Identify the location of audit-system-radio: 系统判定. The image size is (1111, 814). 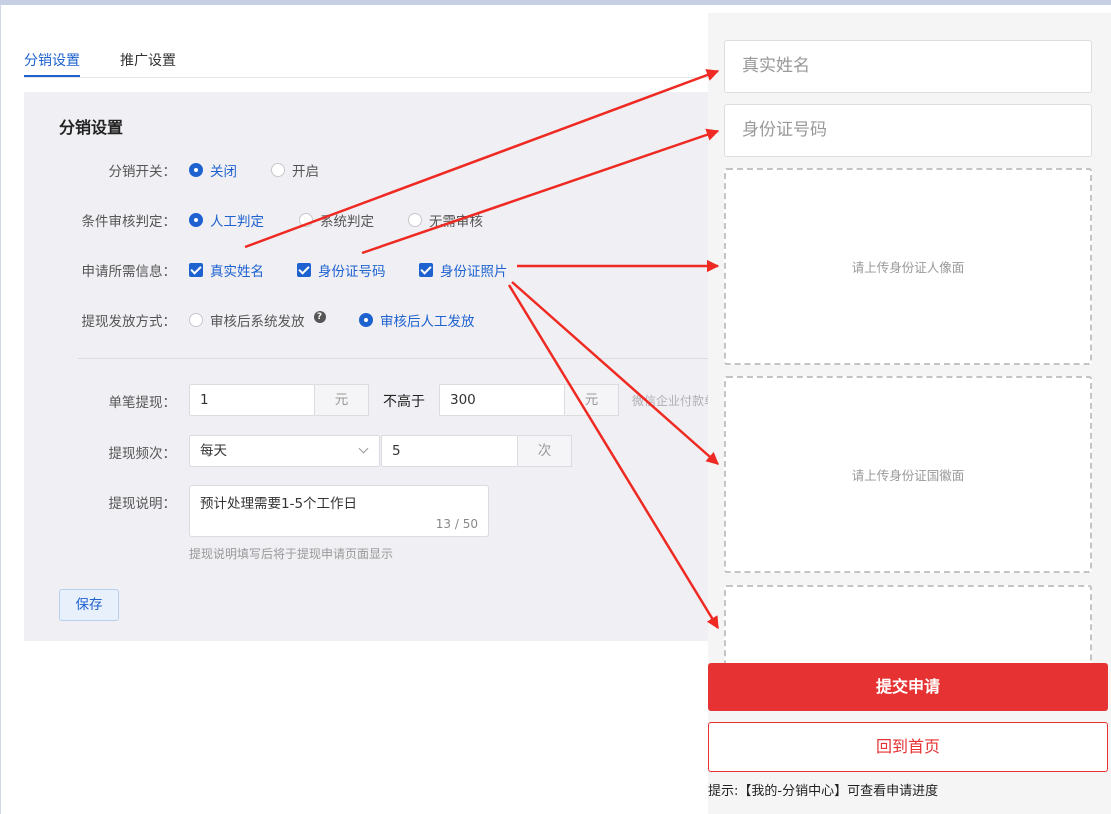
(336, 220).